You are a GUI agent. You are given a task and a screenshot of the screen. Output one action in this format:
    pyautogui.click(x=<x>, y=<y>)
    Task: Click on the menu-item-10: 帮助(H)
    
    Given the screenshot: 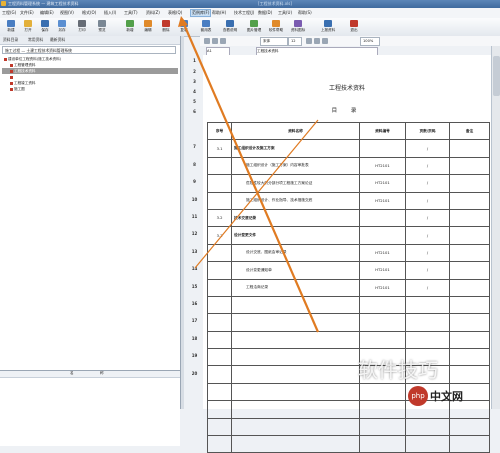 What is the action you would take?
    pyautogui.click(x=219, y=13)
    